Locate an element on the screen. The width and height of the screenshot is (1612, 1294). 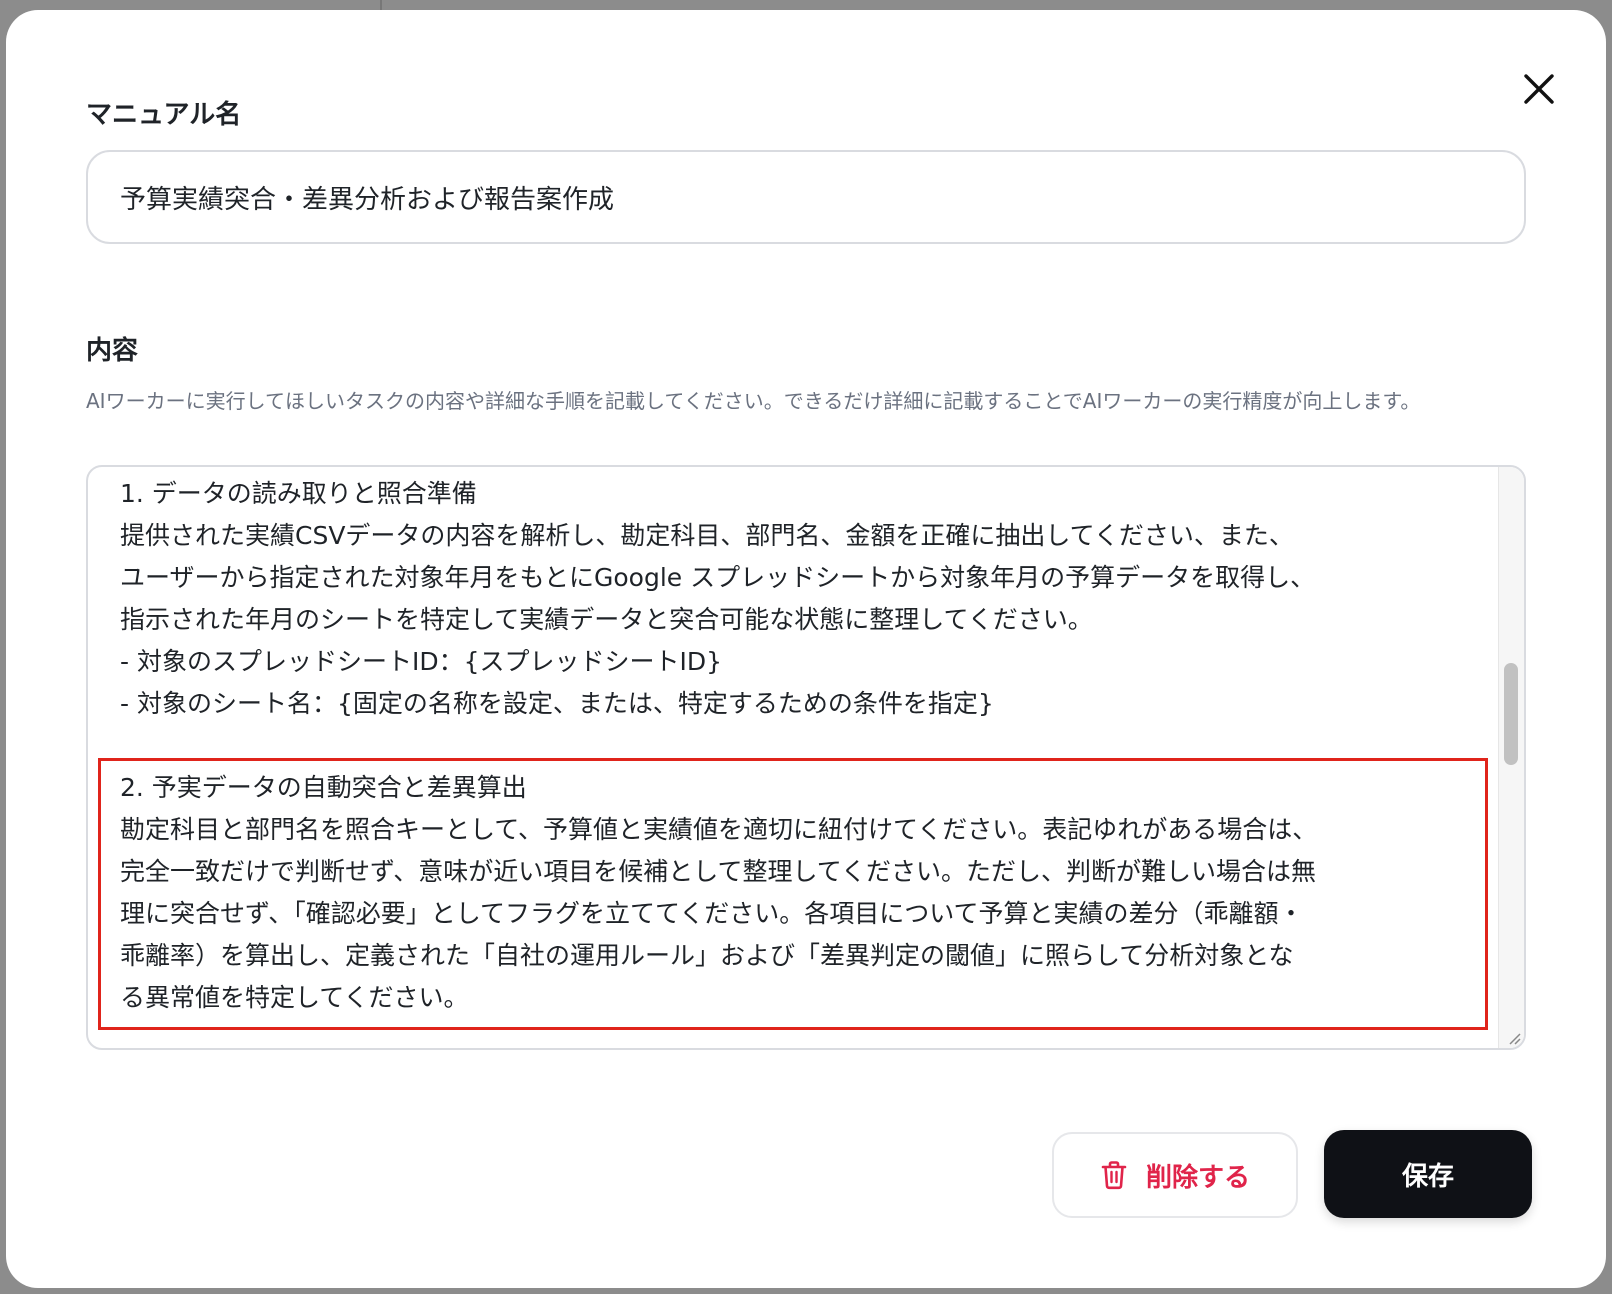
scrollbar-thumb is located at coordinates (1511, 714).